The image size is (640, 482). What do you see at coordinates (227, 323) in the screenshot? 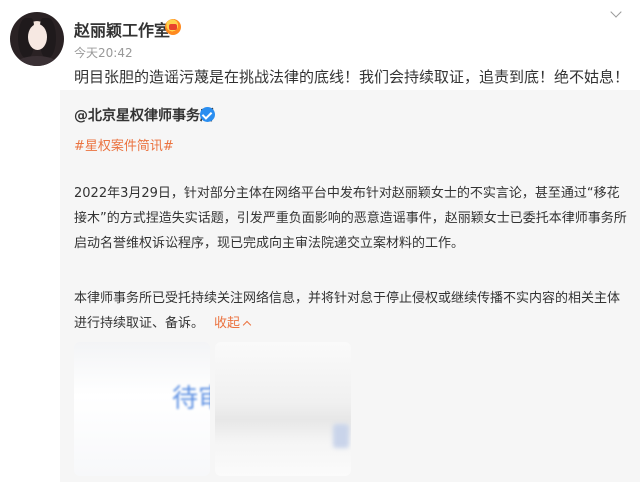
I see `collapse-label: 收起` at bounding box center [227, 323].